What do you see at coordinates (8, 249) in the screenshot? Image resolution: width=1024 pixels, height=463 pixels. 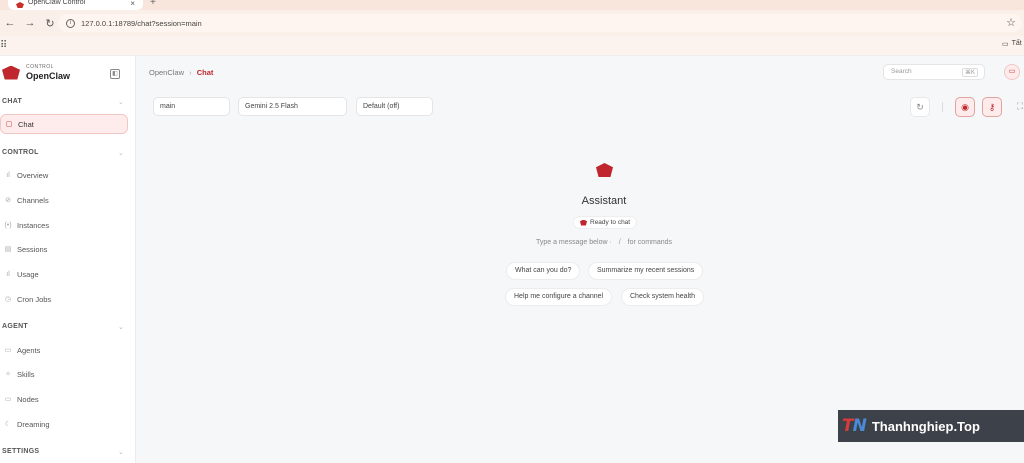 I see `document-icon: ▤` at bounding box center [8, 249].